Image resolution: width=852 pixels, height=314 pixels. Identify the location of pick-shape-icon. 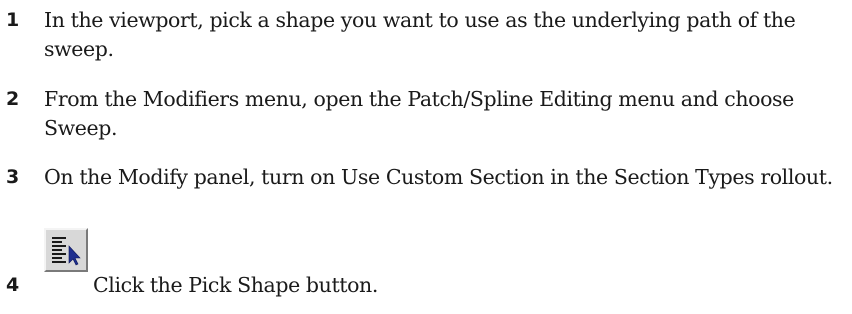
(66, 251).